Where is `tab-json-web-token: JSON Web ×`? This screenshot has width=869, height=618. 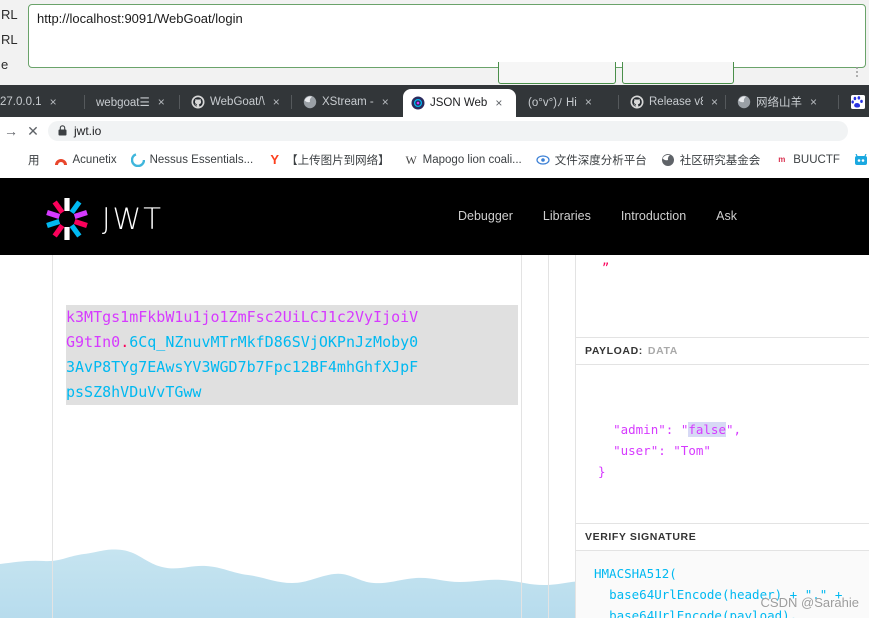
tab-json-web-token: JSON Web × is located at coordinates (459, 103).